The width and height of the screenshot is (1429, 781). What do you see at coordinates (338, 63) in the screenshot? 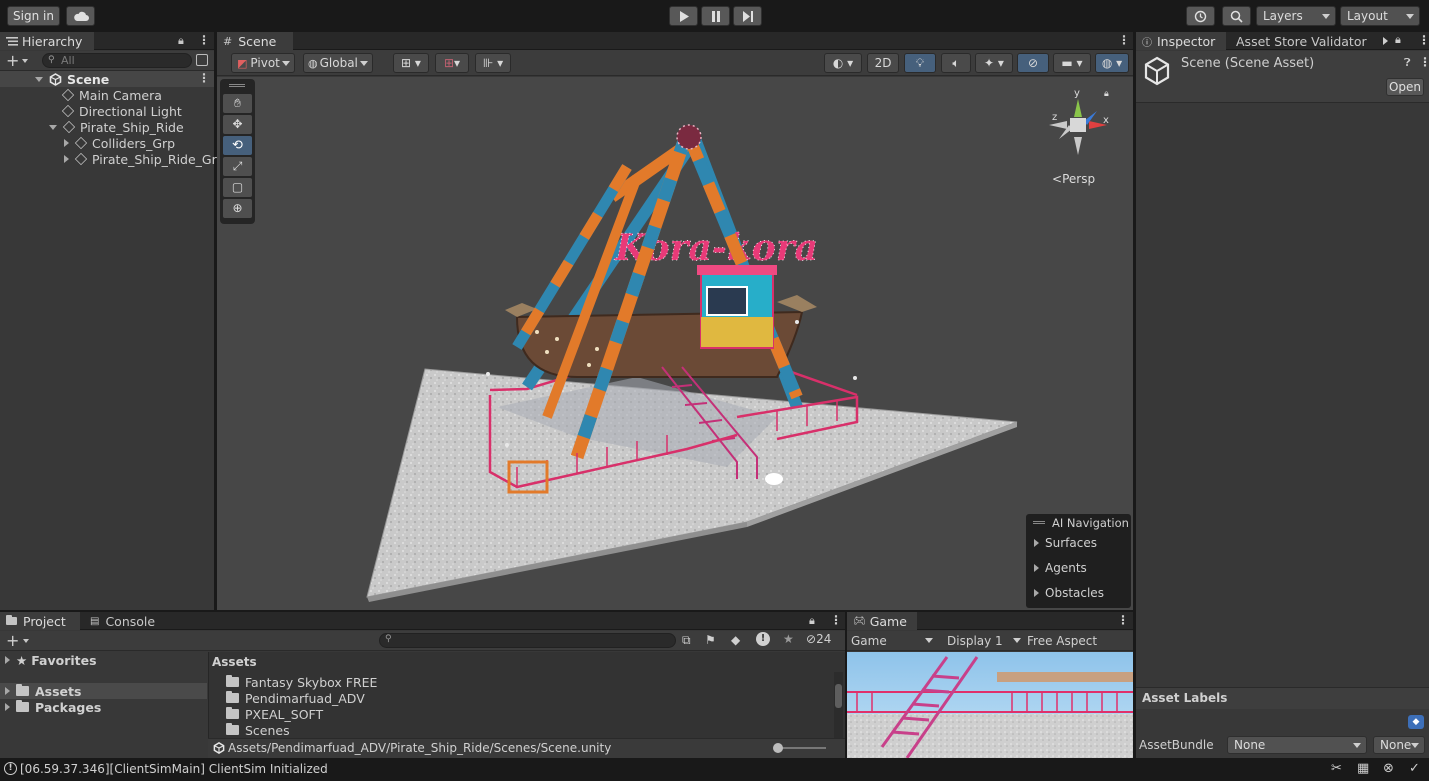
I see `global-dropdown: ◍ Global` at bounding box center [338, 63].